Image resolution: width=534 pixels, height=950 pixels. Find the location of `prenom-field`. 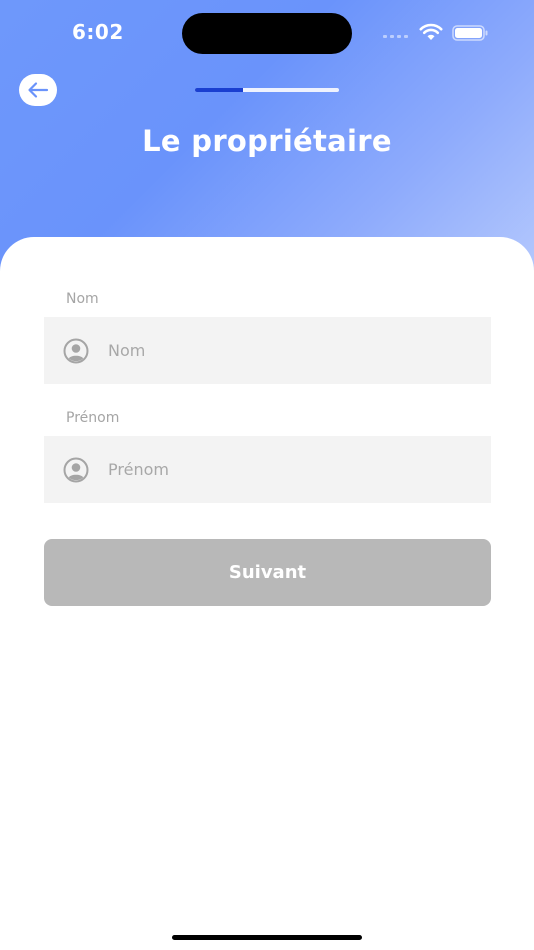

prenom-field is located at coordinates (267, 469).